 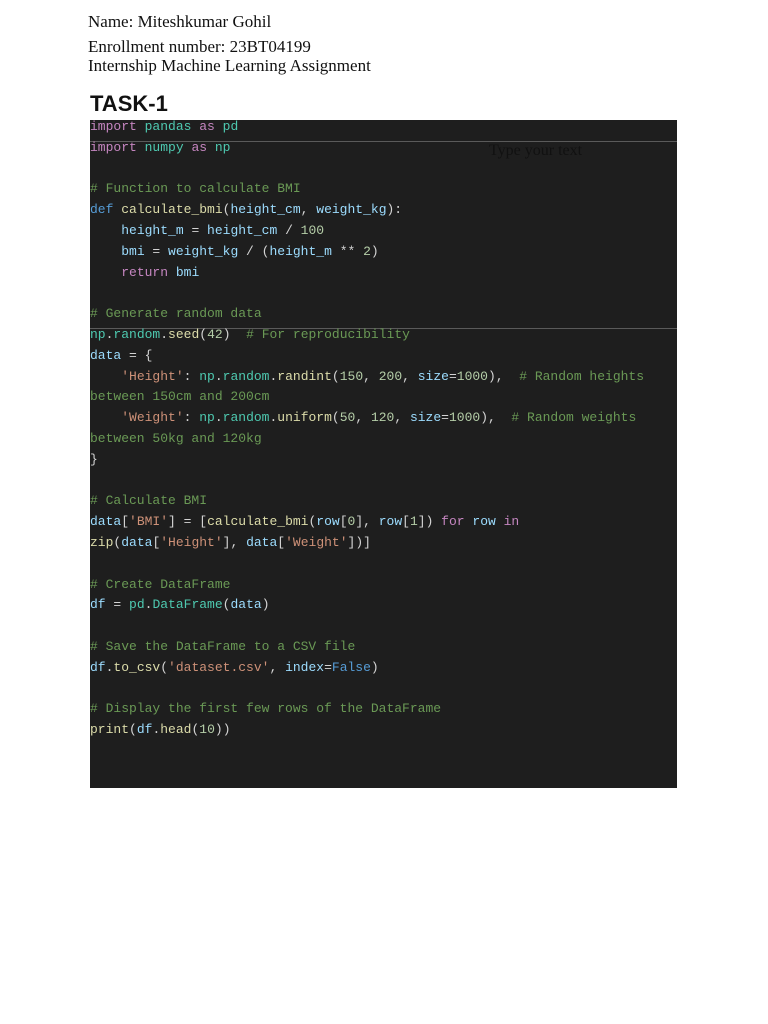 What do you see at coordinates (328, 334) in the screenshot?
I see `code-token: # For reproducibility` at bounding box center [328, 334].